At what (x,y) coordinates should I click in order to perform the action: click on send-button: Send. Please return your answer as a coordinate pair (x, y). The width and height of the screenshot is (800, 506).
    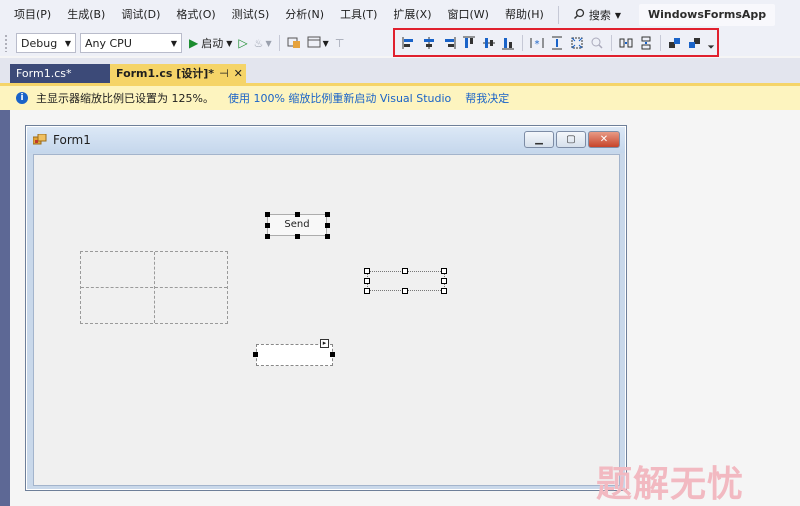
    Looking at the image, I should click on (297, 225).